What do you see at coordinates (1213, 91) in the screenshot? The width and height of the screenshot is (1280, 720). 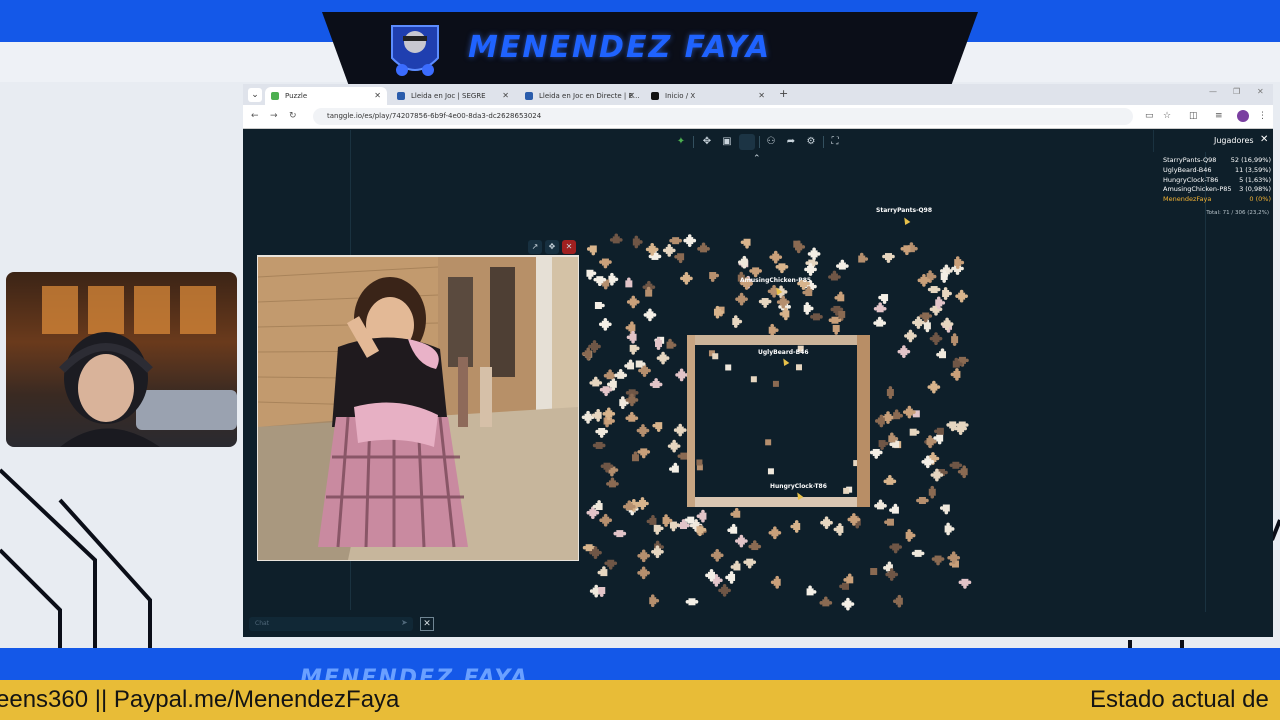 I see `minimize-icon: —` at bounding box center [1213, 91].